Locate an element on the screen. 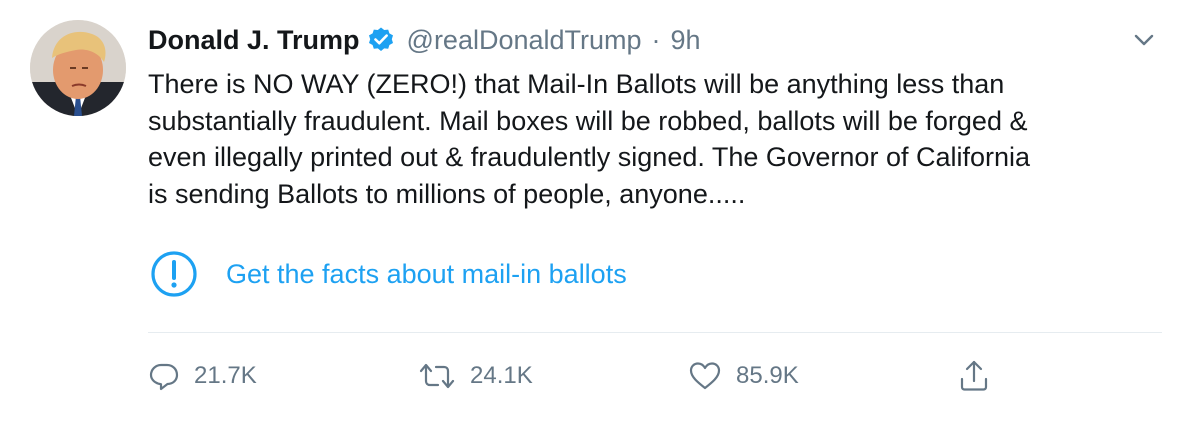  profile-photo is located at coordinates (78, 68).